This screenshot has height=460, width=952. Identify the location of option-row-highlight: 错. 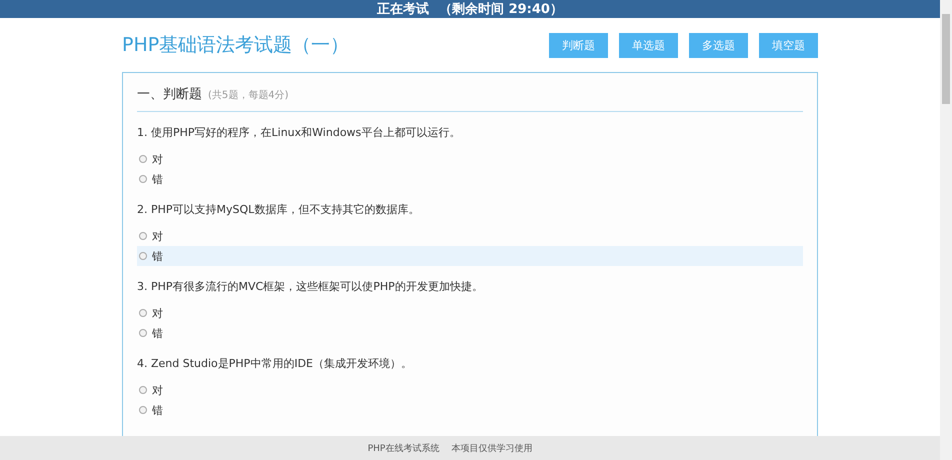
(470, 256).